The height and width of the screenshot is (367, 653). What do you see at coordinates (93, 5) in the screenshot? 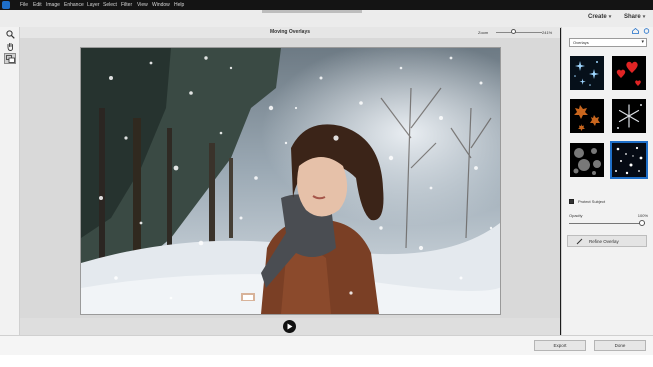
I see `menu-layer: Layer` at bounding box center [93, 5].